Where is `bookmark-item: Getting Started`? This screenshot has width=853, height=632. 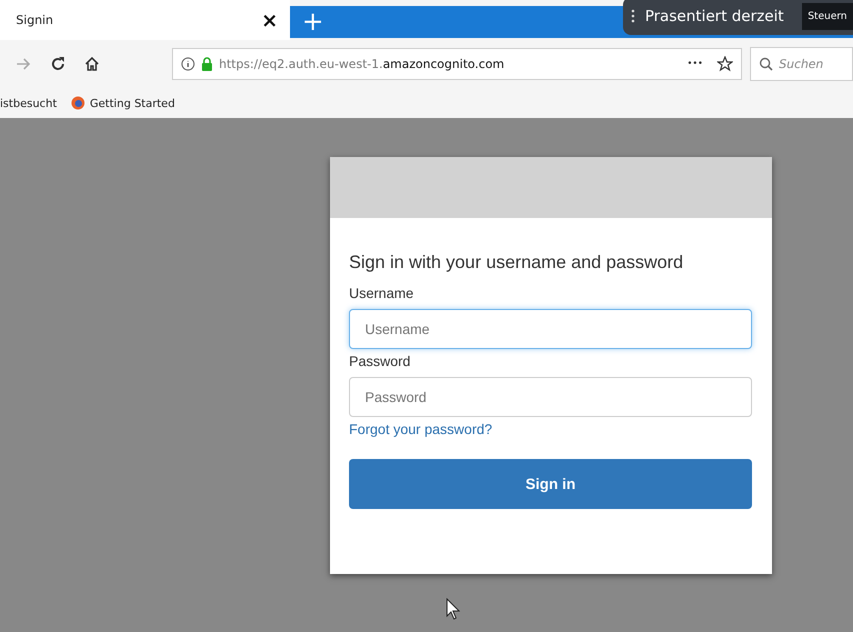
bookmark-item: Getting Started is located at coordinates (122, 103).